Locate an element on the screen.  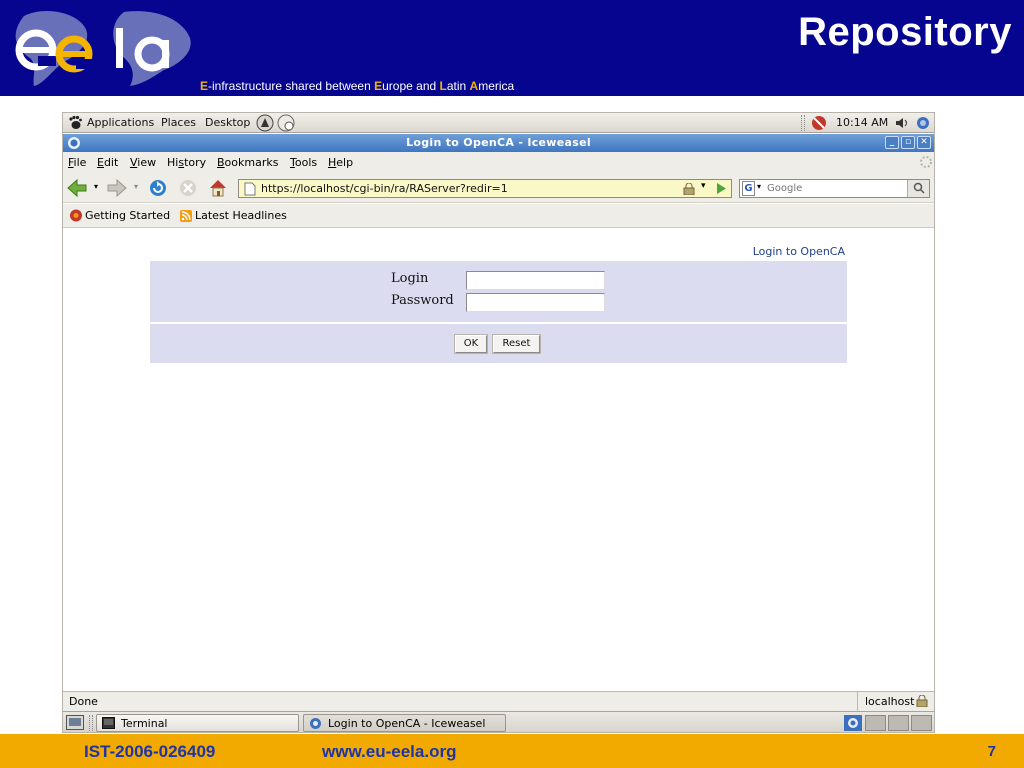
reset-button: Reset is located at coordinates (516, 344).